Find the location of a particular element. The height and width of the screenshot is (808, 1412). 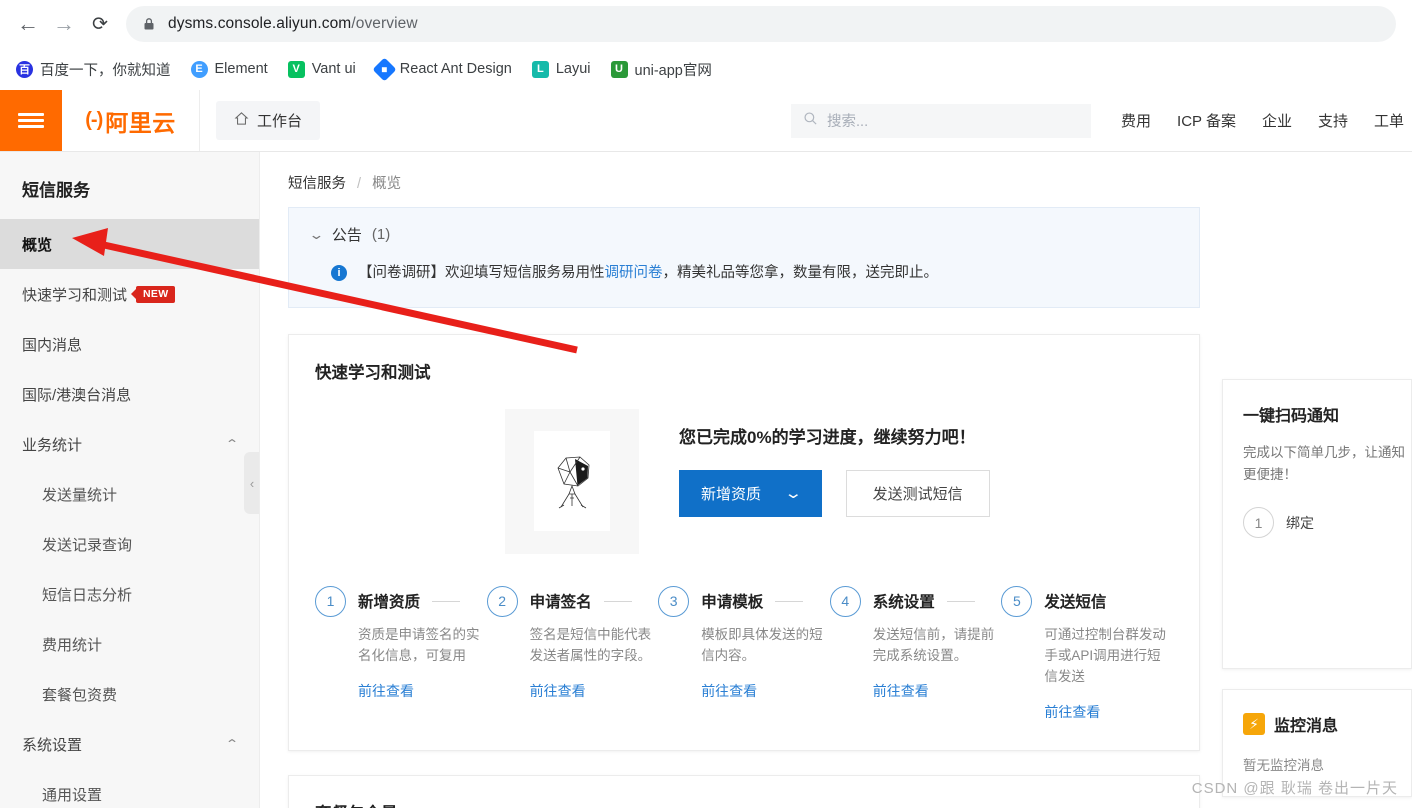

url-text: dysms.console.aliyun.com/overview is located at coordinates (293, 23).